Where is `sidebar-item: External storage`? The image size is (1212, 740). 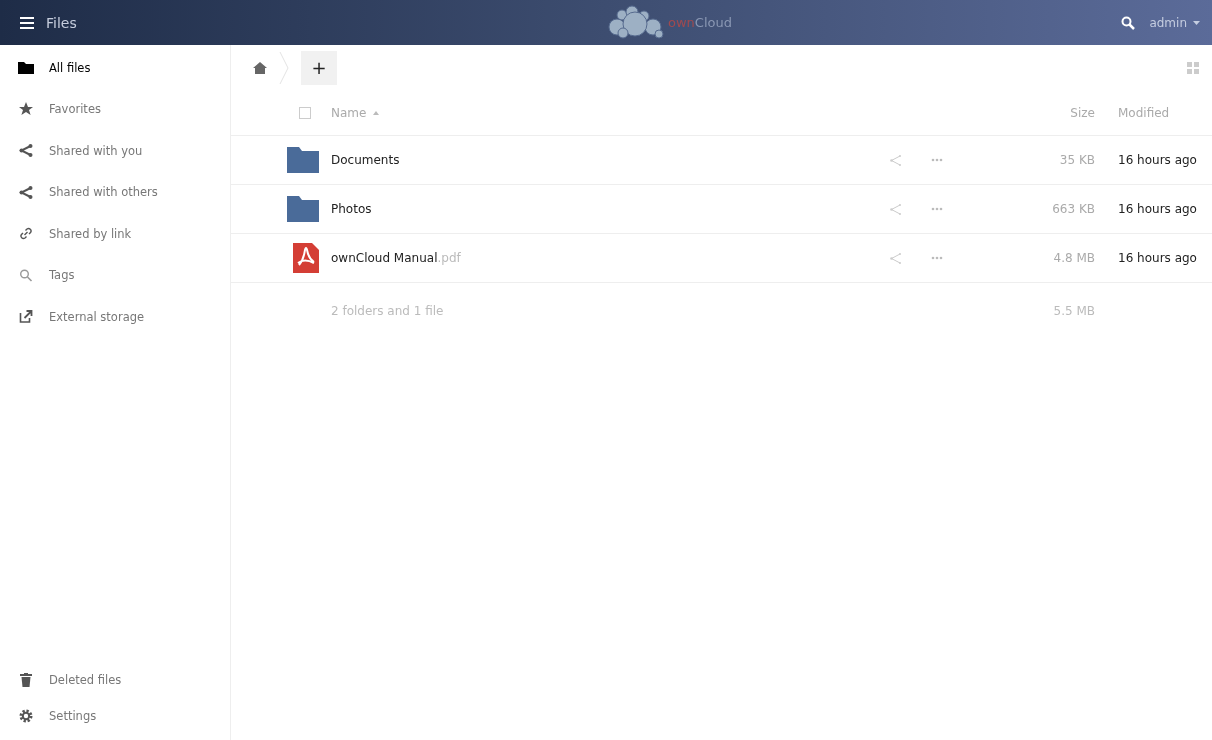
sidebar-item: External storage is located at coordinates (115, 317).